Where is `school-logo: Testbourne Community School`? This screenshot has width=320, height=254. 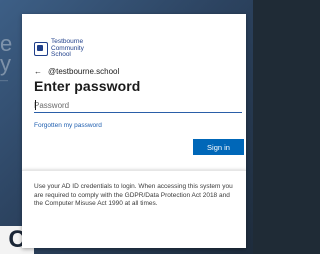
school-logo: Testbourne Community School is located at coordinates (59, 48).